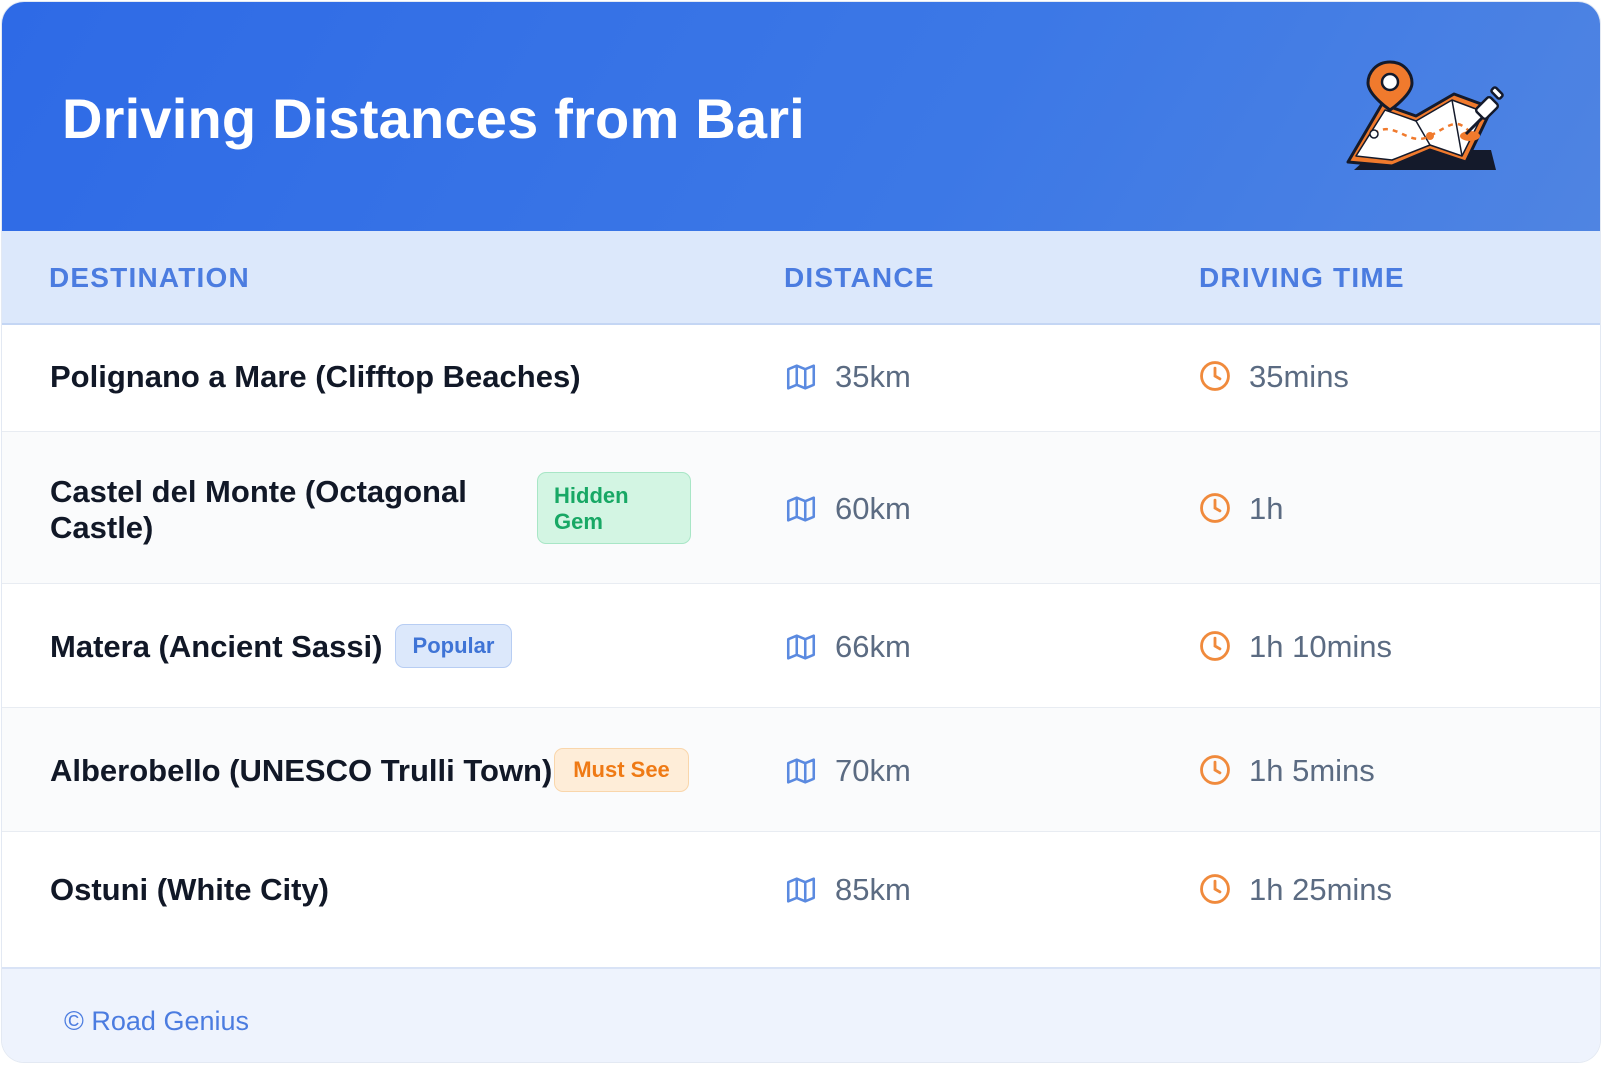  Describe the element at coordinates (873, 889) in the screenshot. I see `distance-value: 85km` at that location.